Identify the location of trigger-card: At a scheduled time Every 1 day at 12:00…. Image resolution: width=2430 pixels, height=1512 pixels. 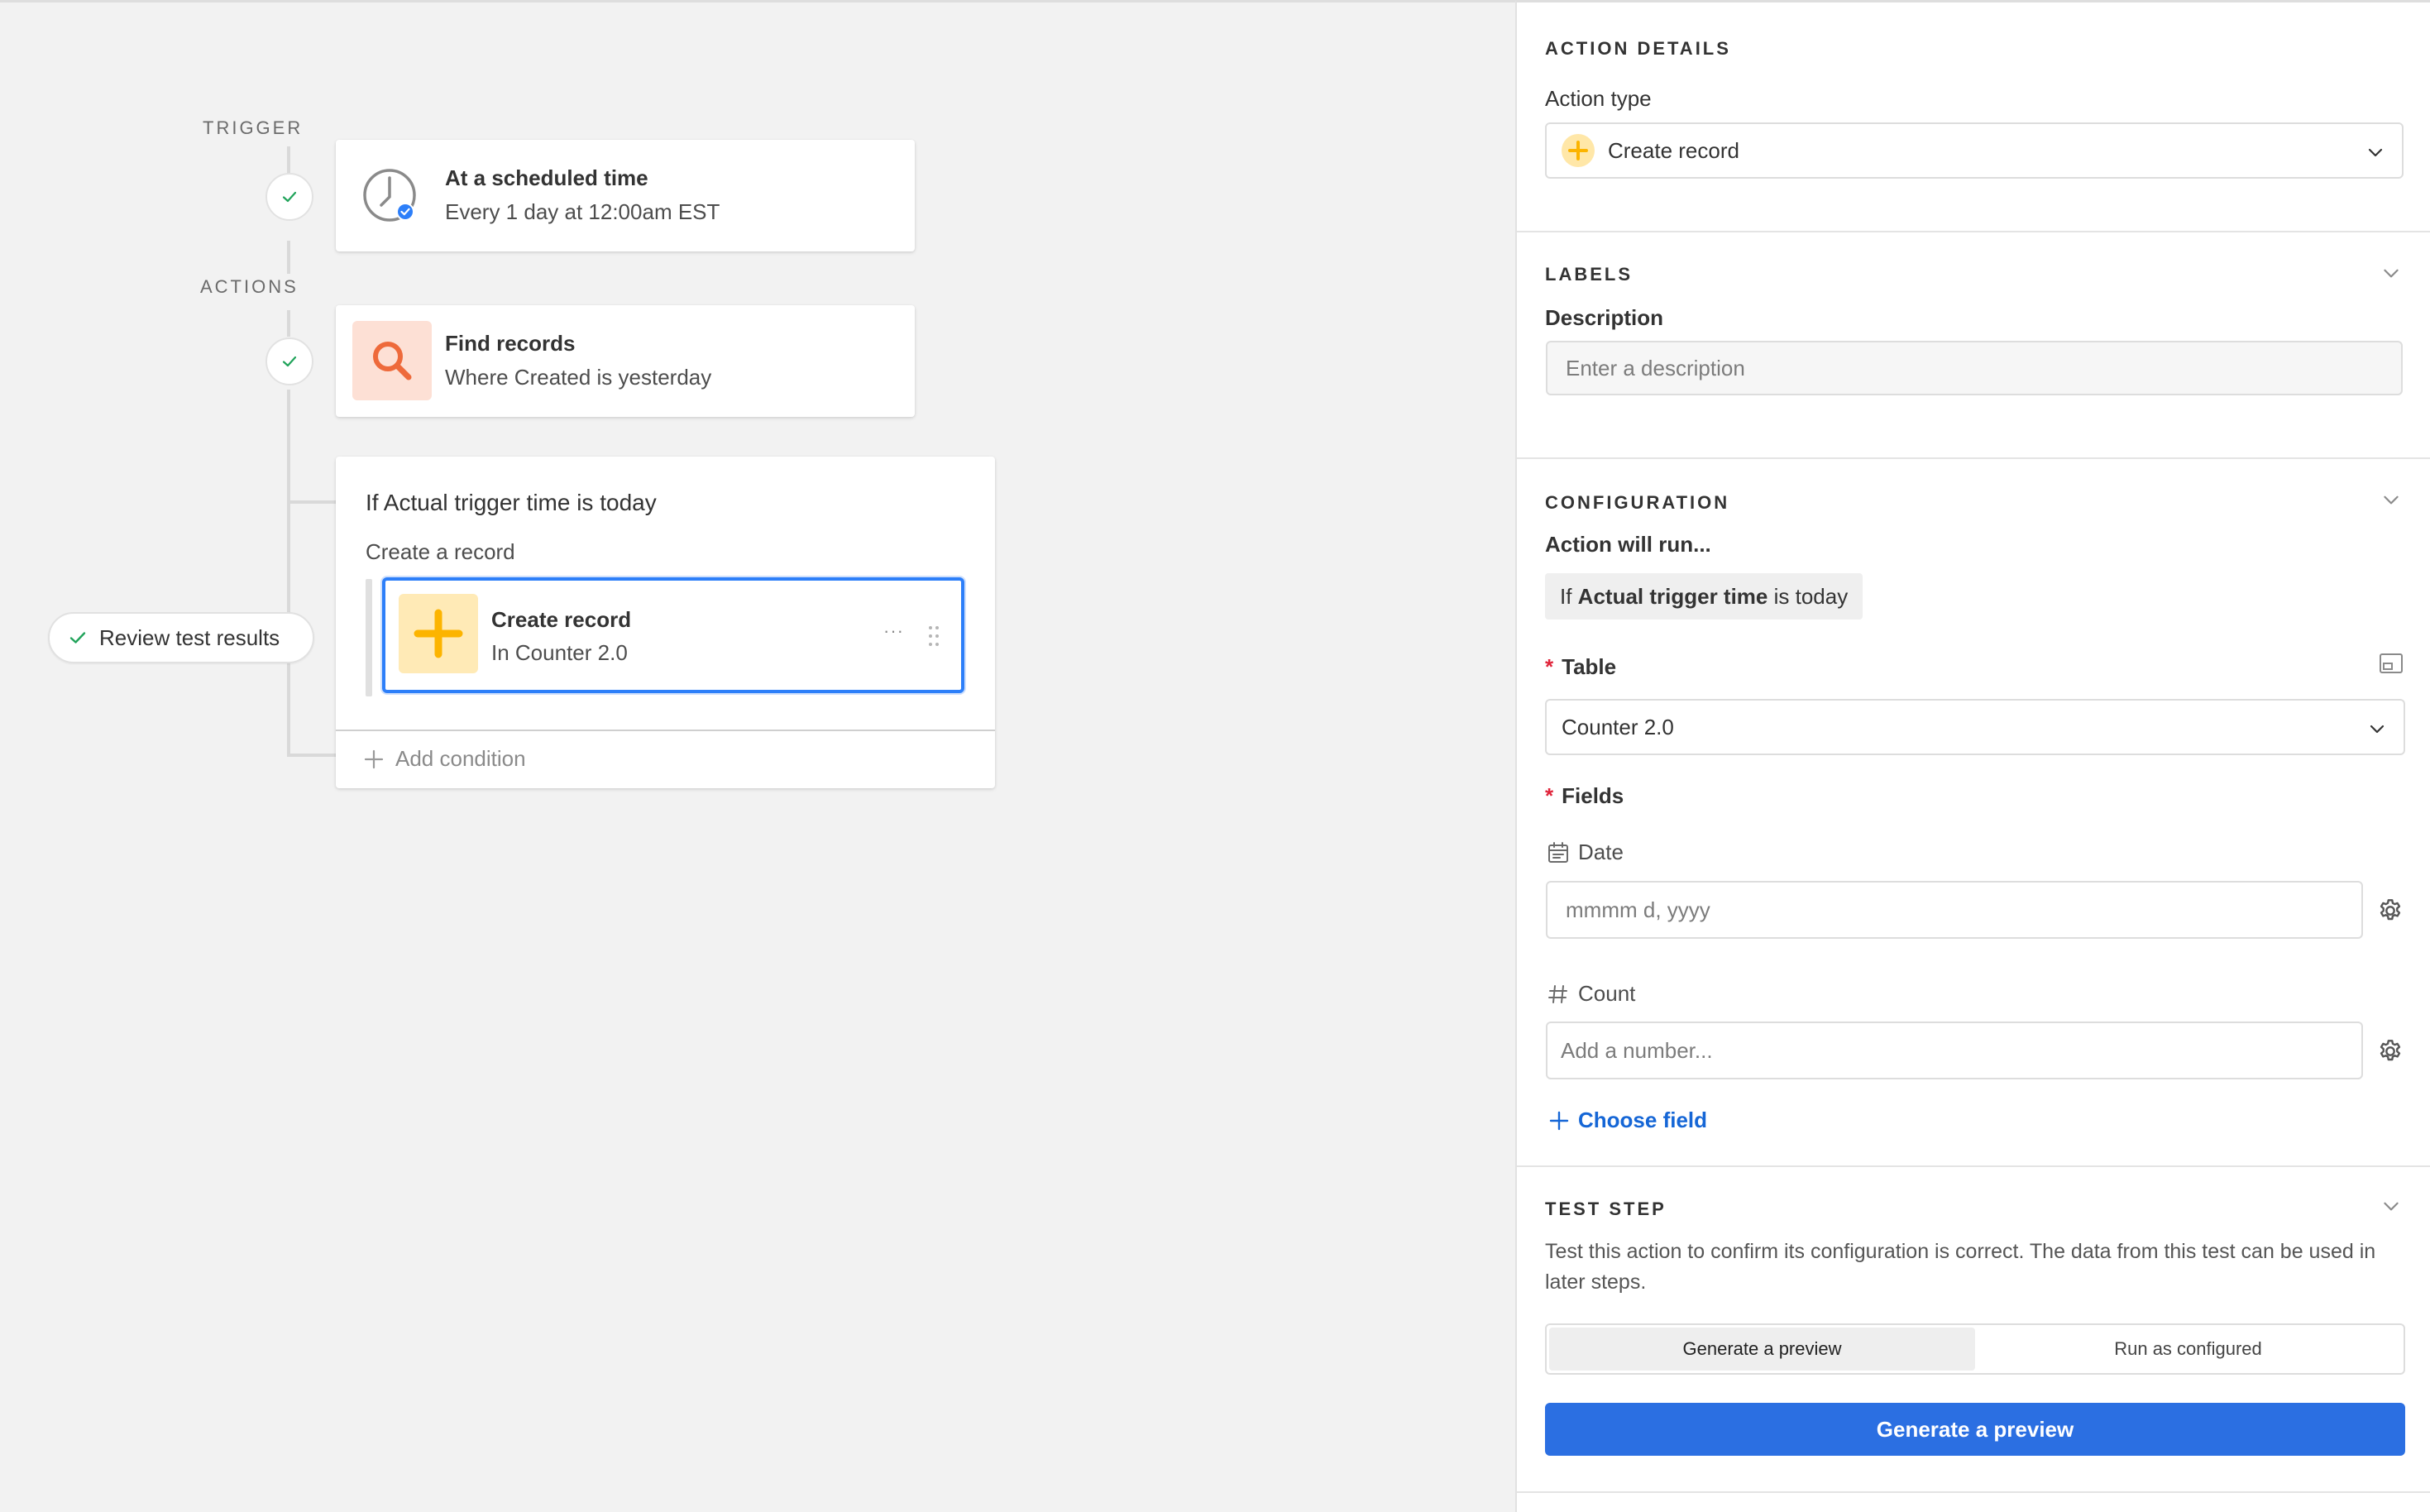
(625, 195).